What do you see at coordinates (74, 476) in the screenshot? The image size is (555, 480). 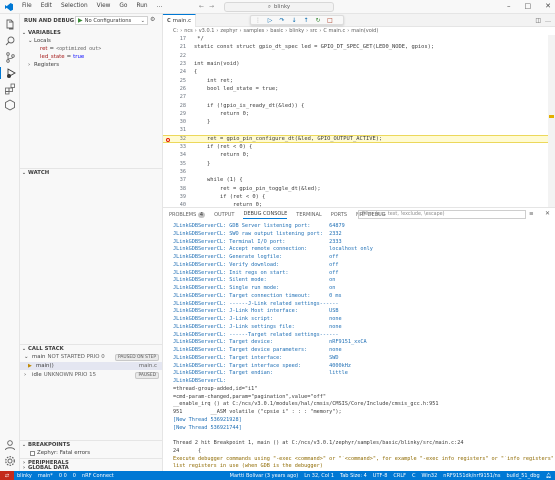 I see `status-warnings: 0` at bounding box center [74, 476].